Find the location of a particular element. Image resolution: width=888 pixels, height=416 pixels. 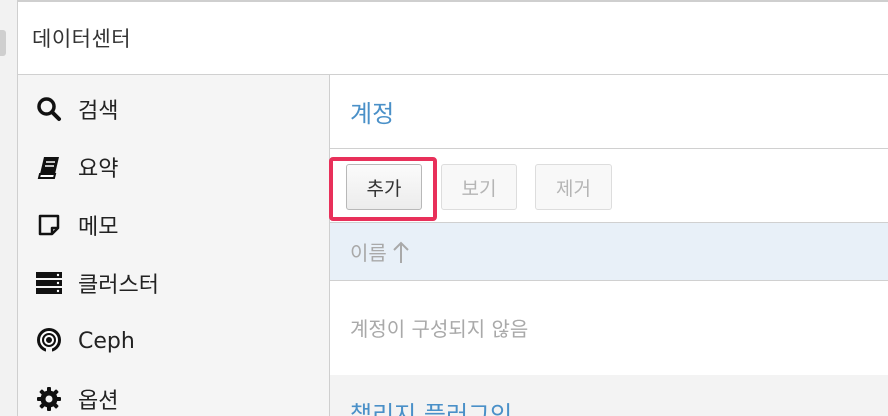

sidebar-item-summary: 요약 is located at coordinates (173, 167).